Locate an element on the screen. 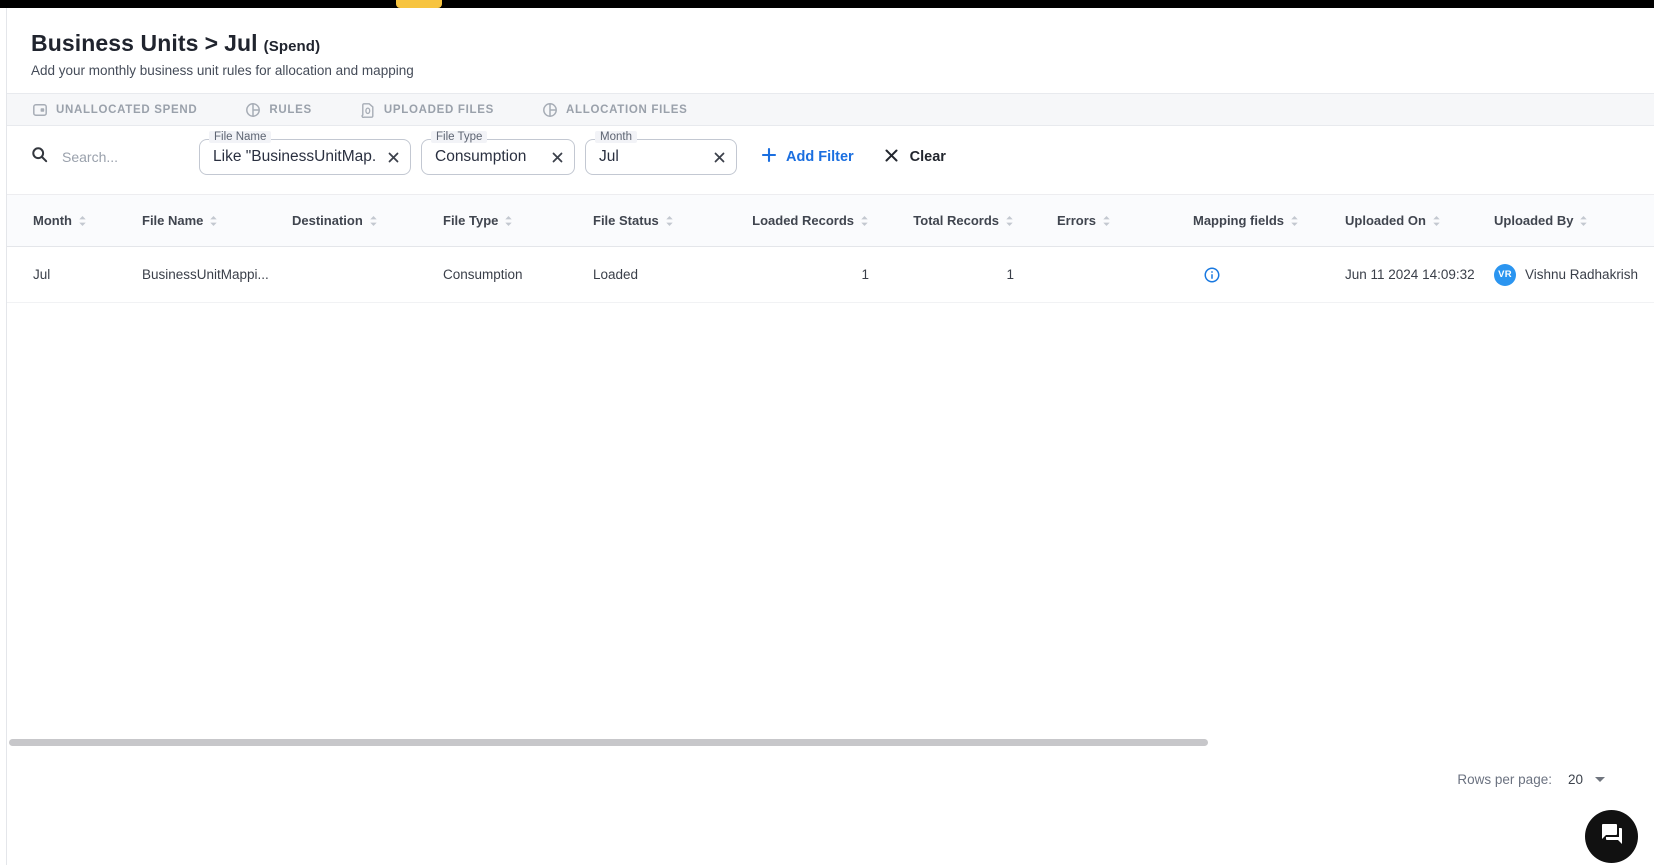 The height and width of the screenshot is (865, 1654). column-label: Total Records is located at coordinates (956, 220).